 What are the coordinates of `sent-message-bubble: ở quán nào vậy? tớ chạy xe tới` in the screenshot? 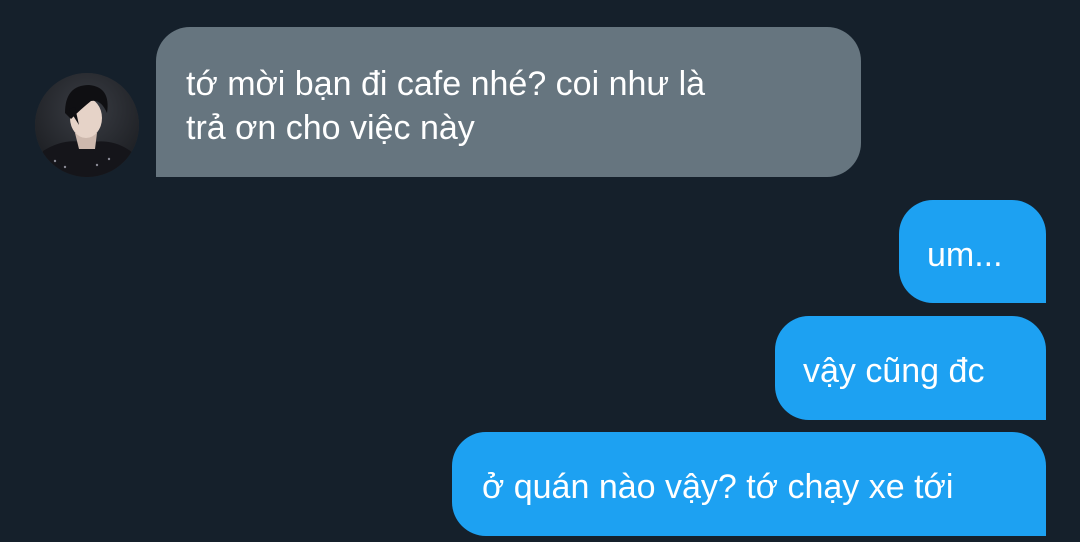 It's located at (749, 484).